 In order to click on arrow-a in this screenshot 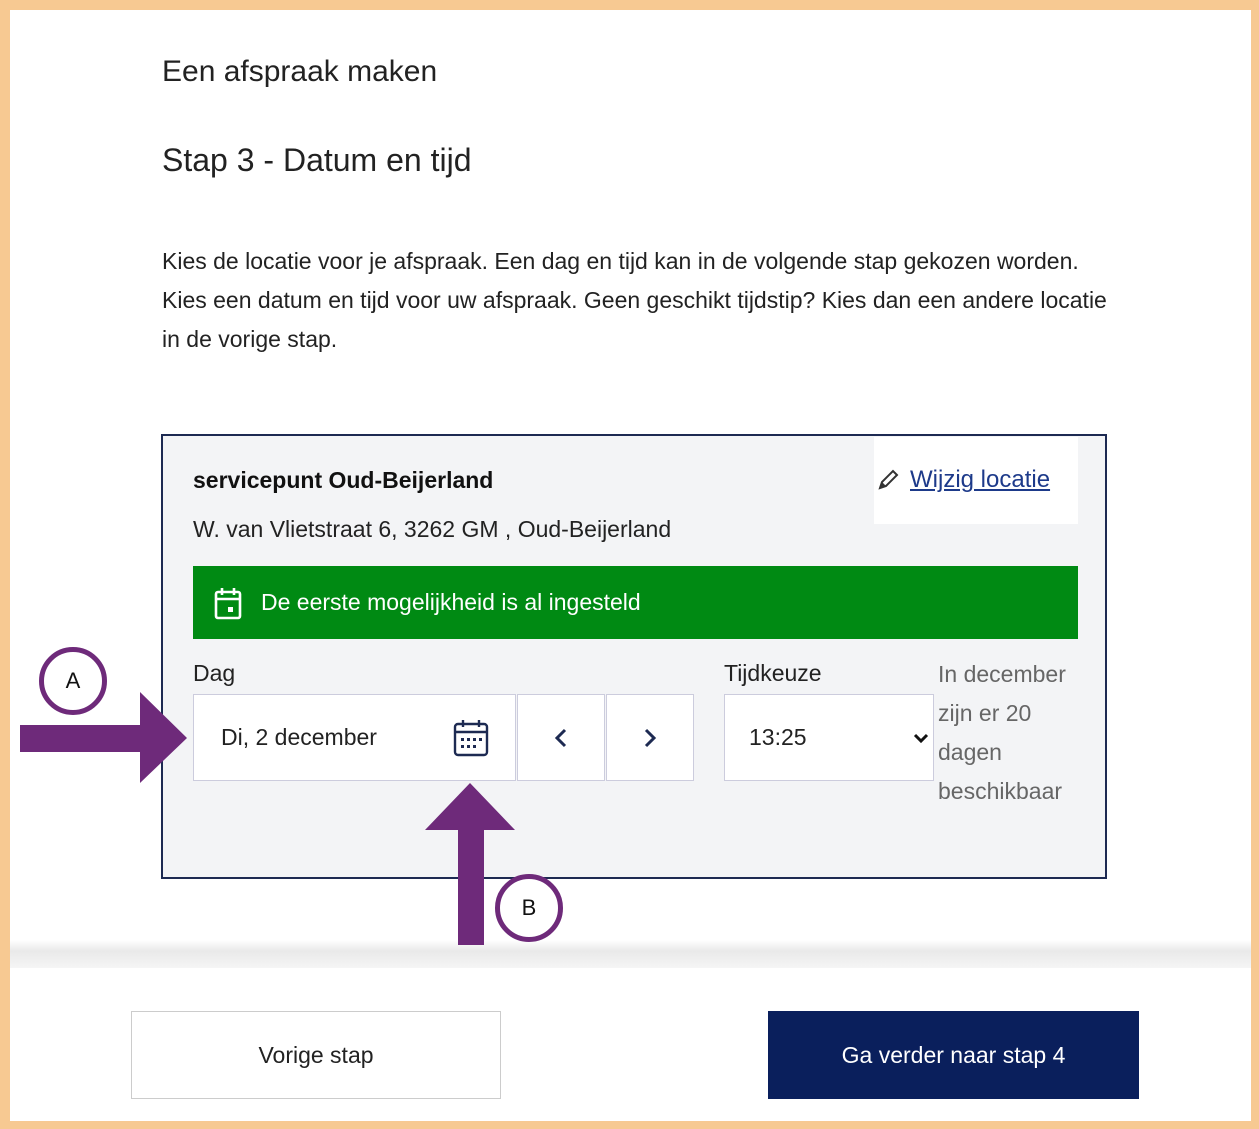, I will do `click(103, 737)`.